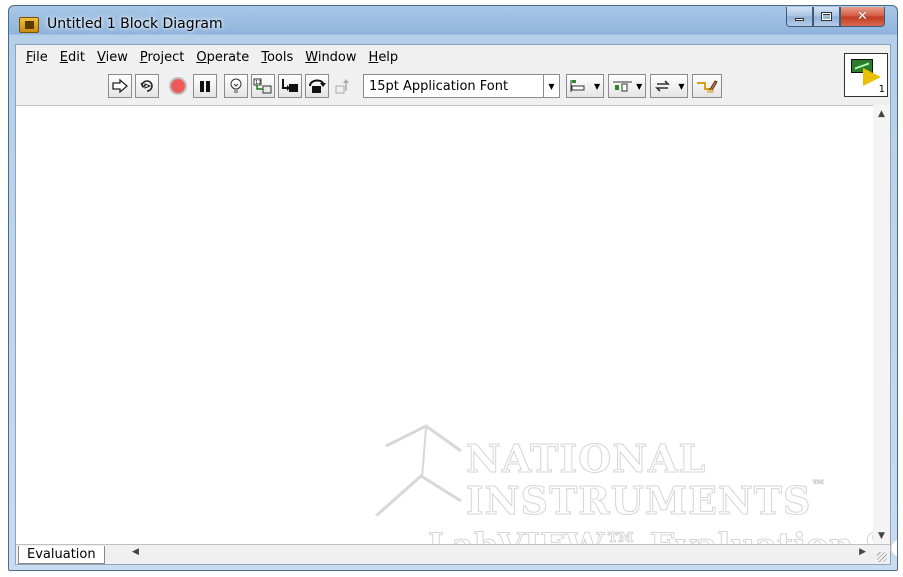  I want to click on step-over-icon, so click(317, 86).